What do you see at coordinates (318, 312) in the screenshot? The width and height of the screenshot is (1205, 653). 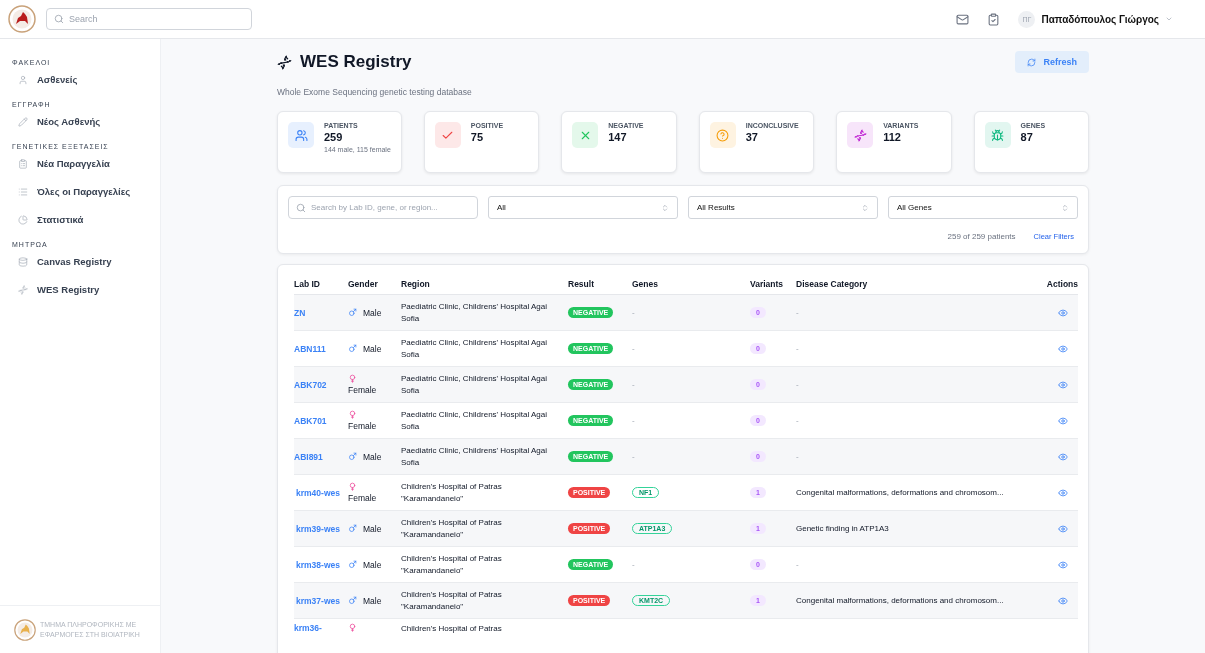 I see `lab-id-link: ZN` at bounding box center [318, 312].